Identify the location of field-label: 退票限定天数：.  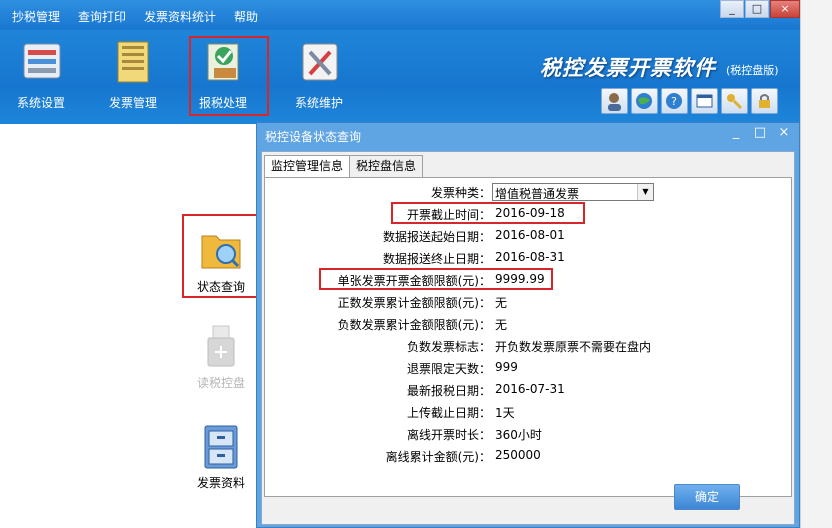
(448, 369).